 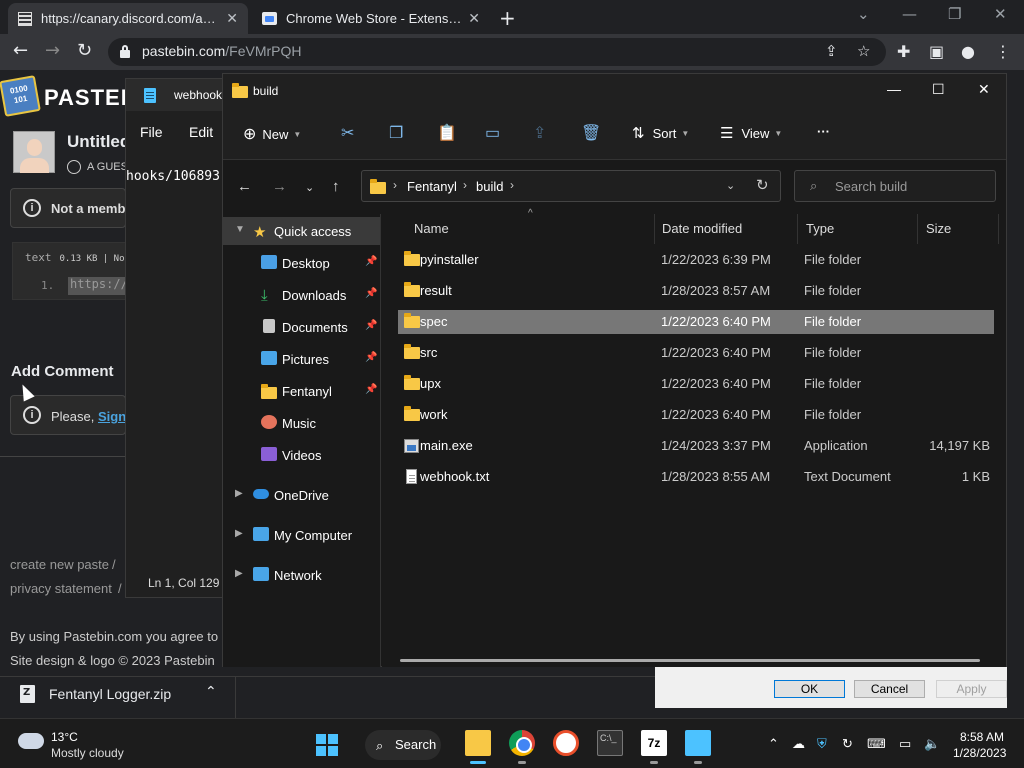 I want to click on volume-icon: 🔈, so click(x=932, y=744).